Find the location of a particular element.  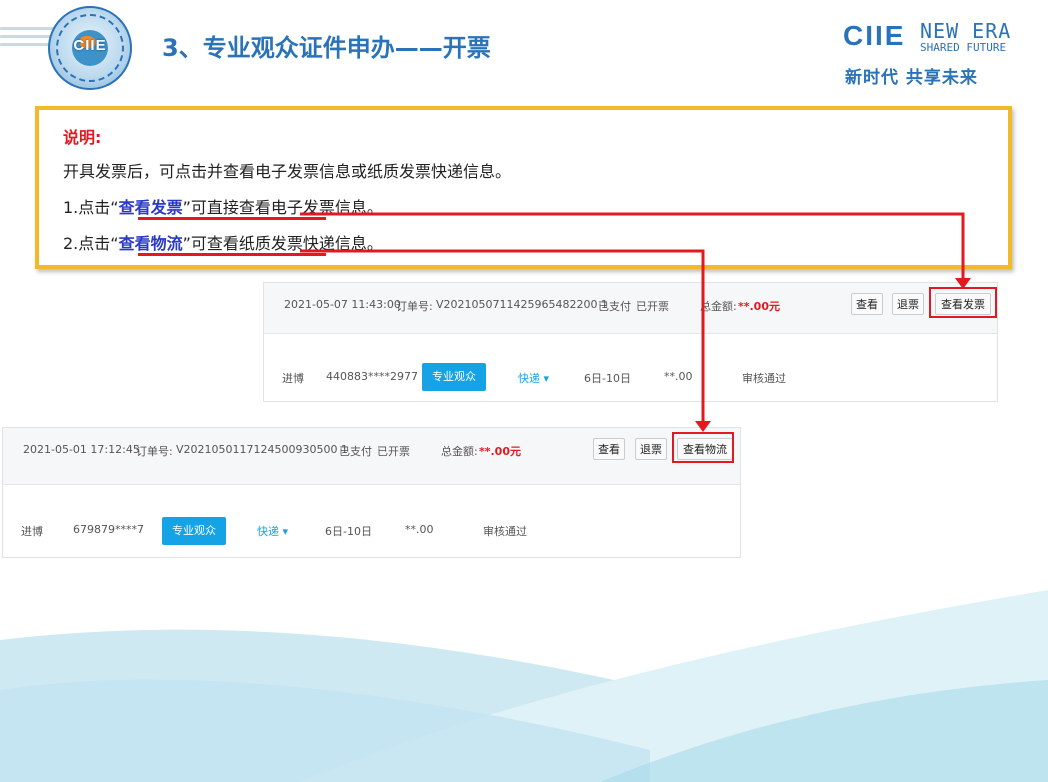

page-title: 3、专业观众证件申办——开票 is located at coordinates (326, 48).